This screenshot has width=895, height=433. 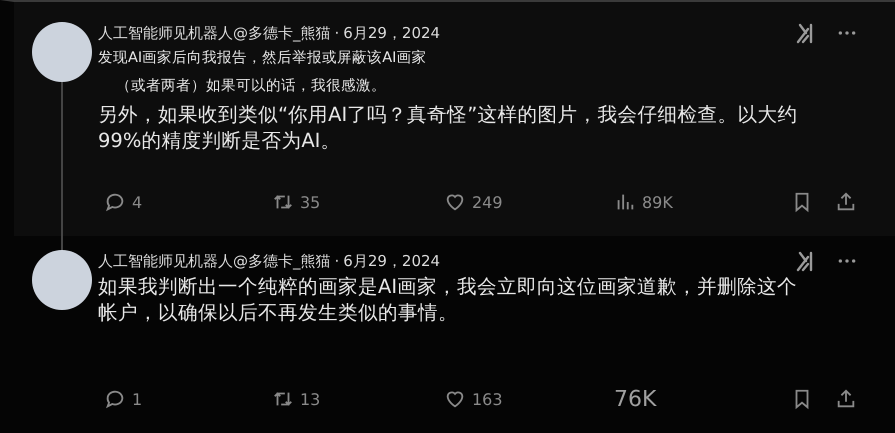 I want to click on repost-button: 35, so click(x=296, y=202).